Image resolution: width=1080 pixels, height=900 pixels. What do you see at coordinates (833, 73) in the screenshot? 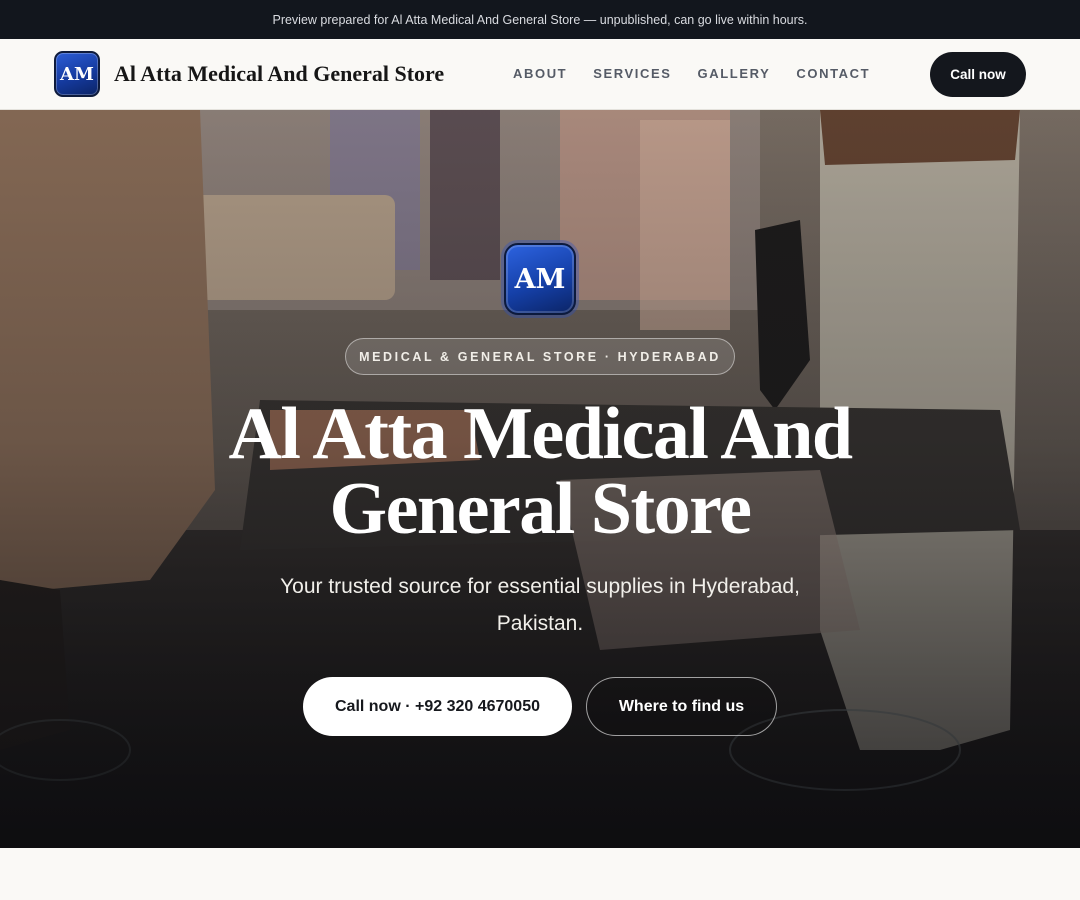
I see `nav-link-contact: CONTACT` at bounding box center [833, 73].